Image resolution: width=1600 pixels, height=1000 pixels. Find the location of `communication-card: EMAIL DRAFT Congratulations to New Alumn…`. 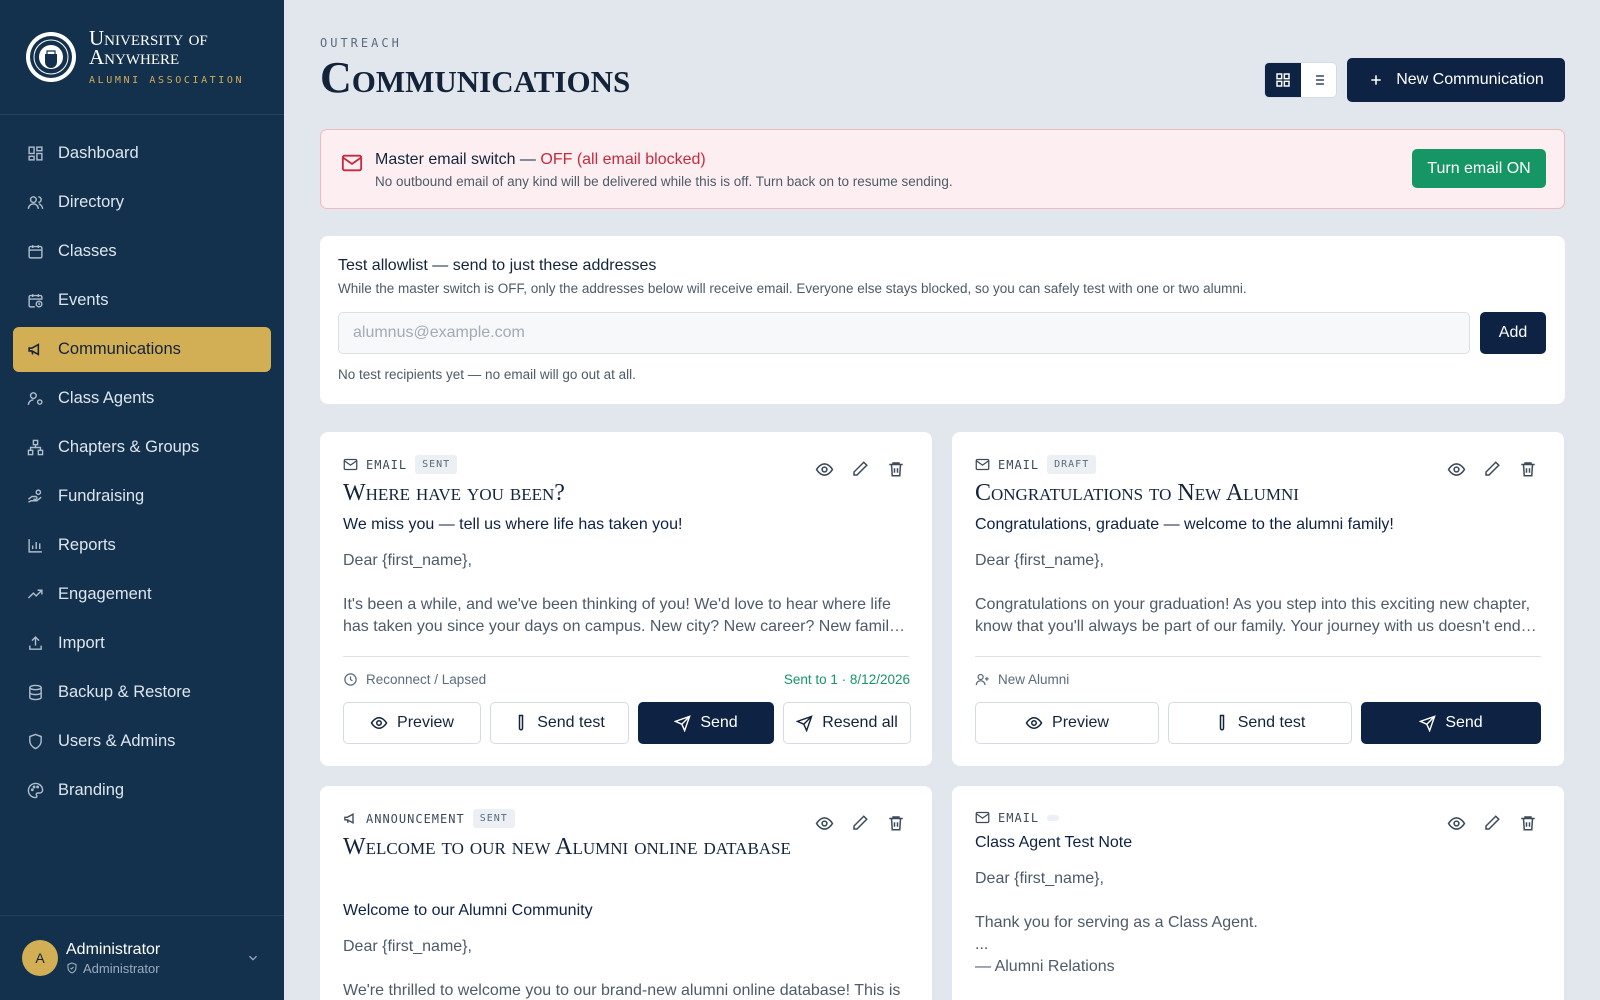

communication-card: EMAIL DRAFT Congratulations to New Alumn… is located at coordinates (1258, 599).